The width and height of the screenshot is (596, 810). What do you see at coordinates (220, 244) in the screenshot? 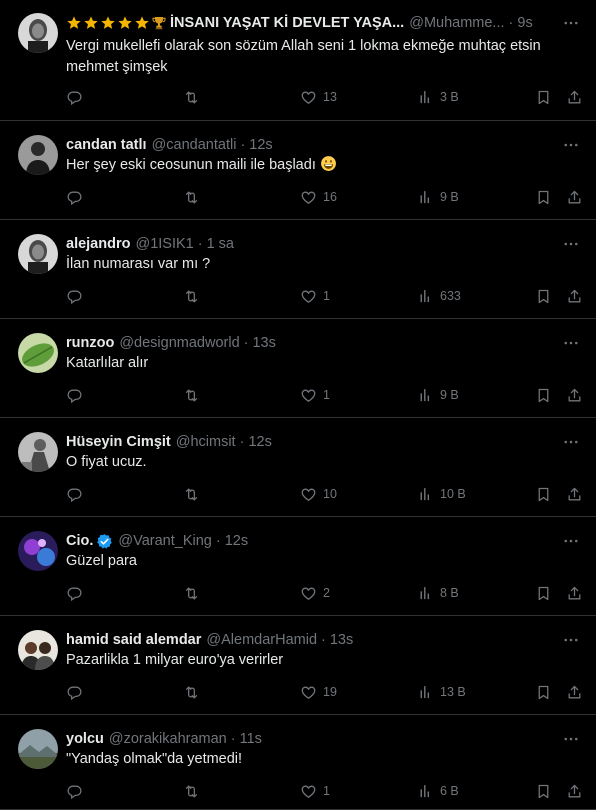
I see `timestamp: 1 sa` at bounding box center [220, 244].